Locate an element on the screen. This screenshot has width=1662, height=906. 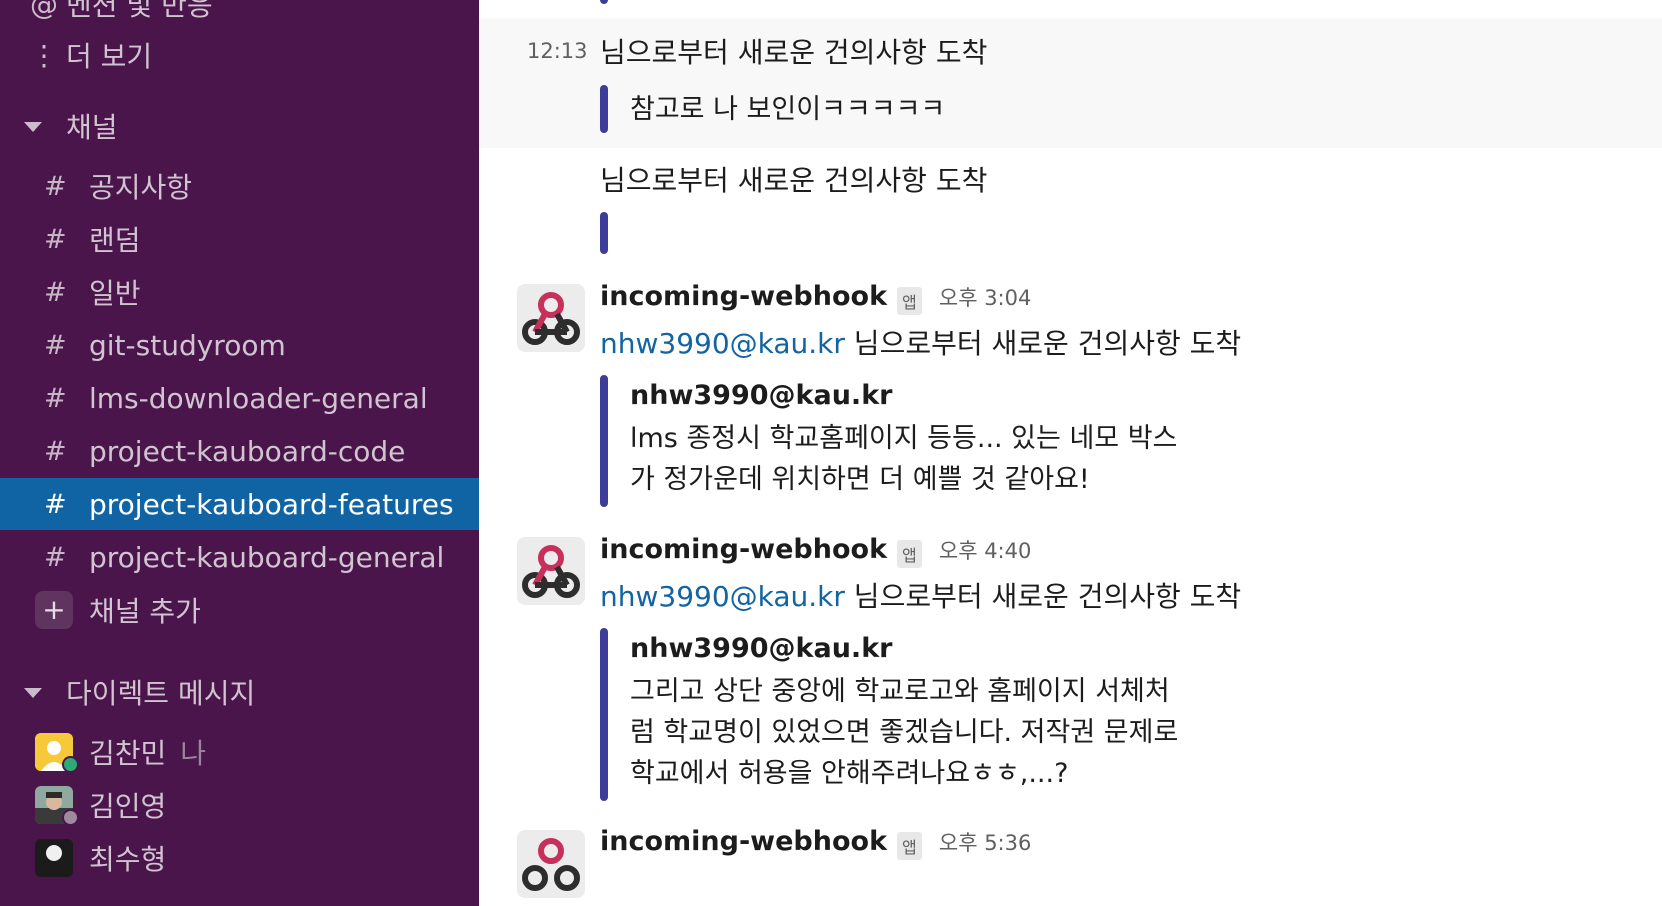
sidebar-dm-item: 김찬민 나 is located at coordinates (239, 752).